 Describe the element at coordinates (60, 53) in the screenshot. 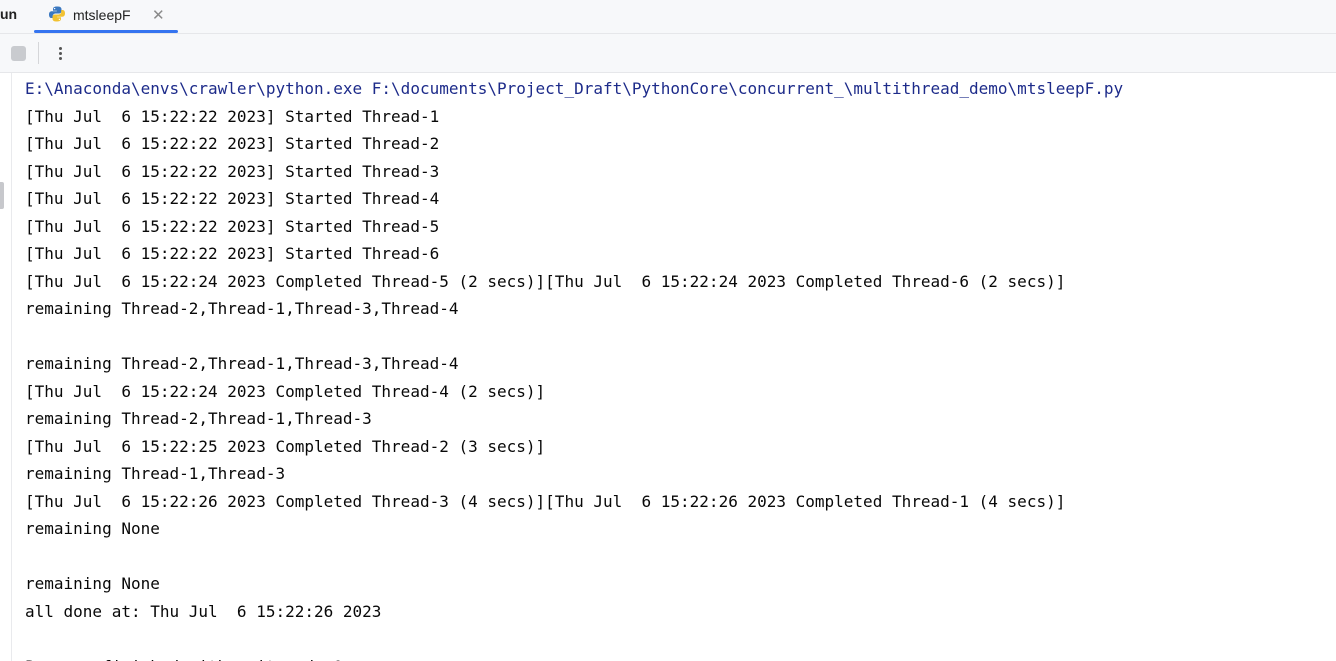

I see `more-vertical-icon` at that location.